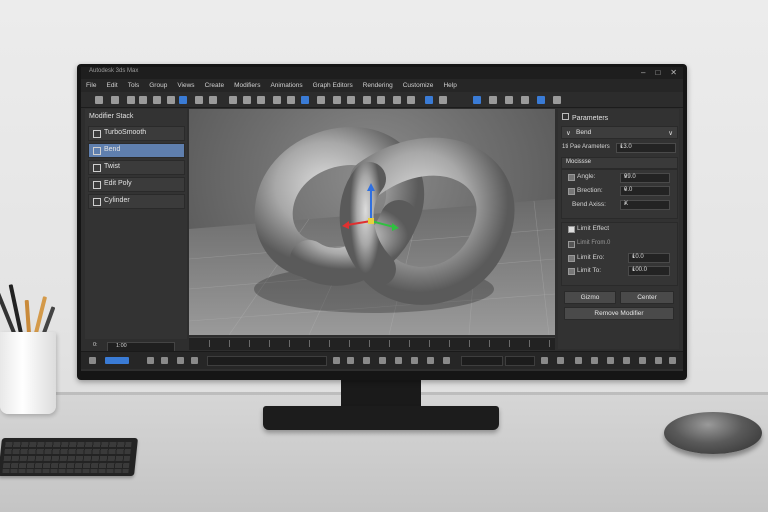  I want to click on modifier-item-bend: Bend, so click(136, 150).